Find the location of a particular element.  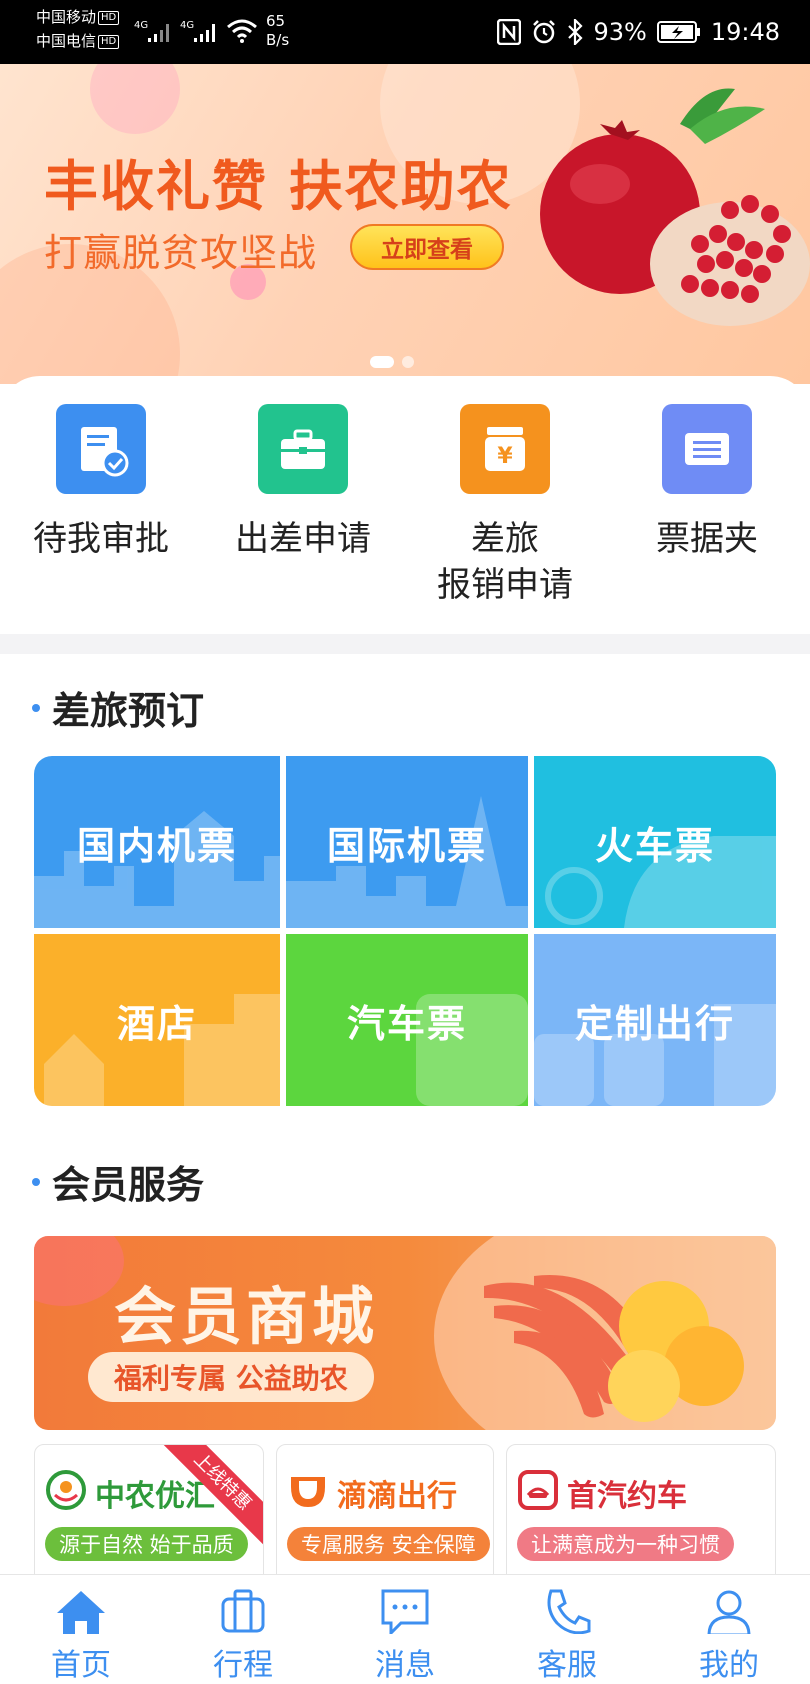

tile-train: 火车票 is located at coordinates (655, 842).